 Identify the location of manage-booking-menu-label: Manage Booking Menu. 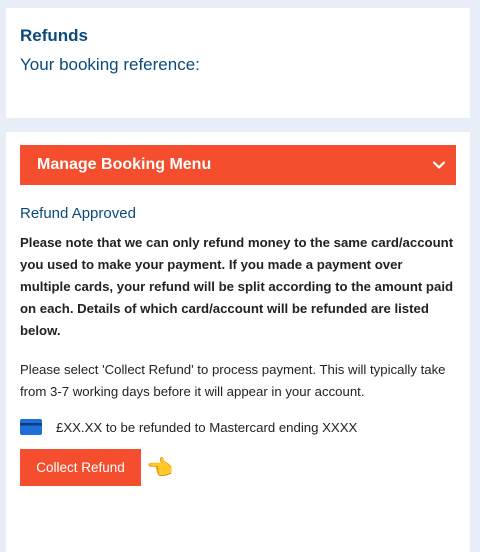
(124, 164).